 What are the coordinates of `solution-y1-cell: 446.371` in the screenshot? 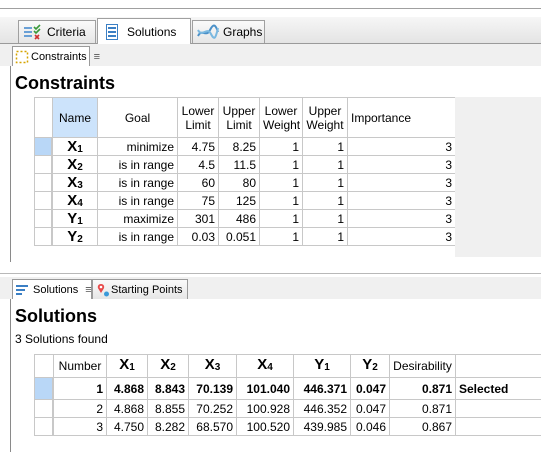 It's located at (322, 388).